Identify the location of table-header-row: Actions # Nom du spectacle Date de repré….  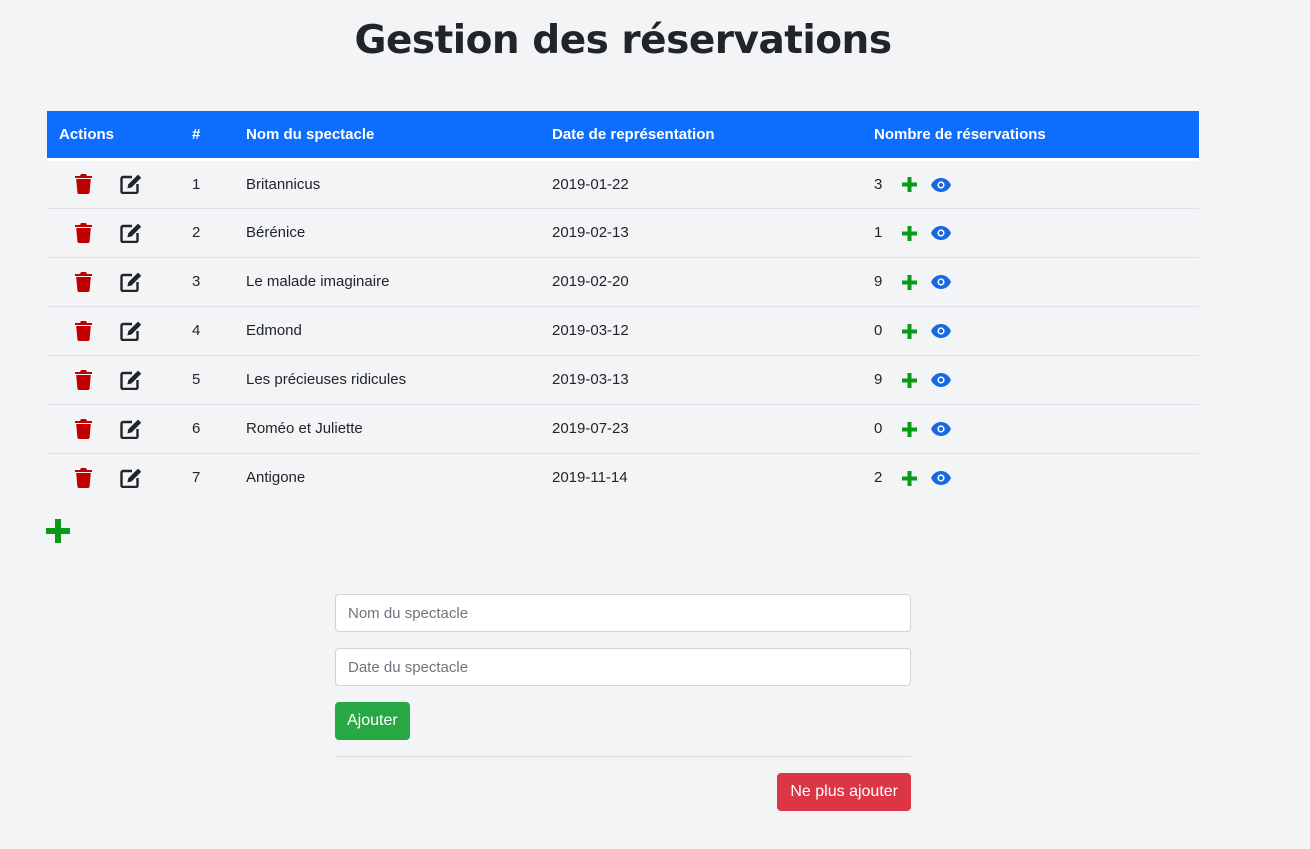
(623, 135).